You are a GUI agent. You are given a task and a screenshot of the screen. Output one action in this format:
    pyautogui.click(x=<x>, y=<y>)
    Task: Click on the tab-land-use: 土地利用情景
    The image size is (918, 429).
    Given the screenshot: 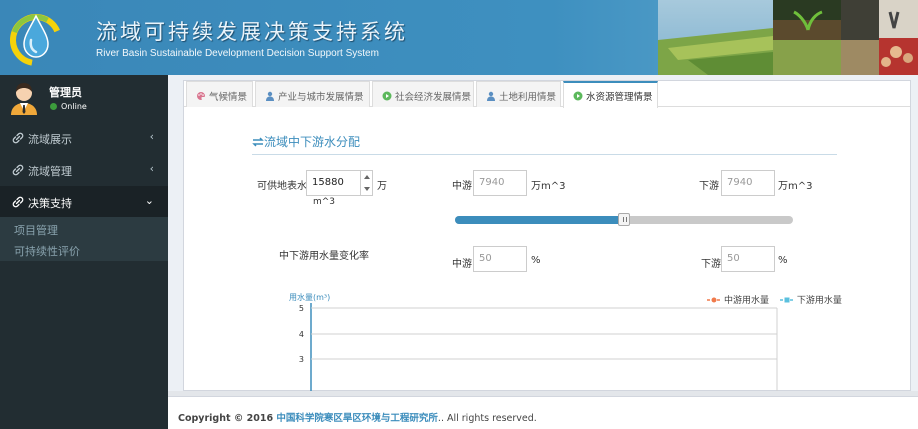 What is the action you would take?
    pyautogui.click(x=518, y=94)
    